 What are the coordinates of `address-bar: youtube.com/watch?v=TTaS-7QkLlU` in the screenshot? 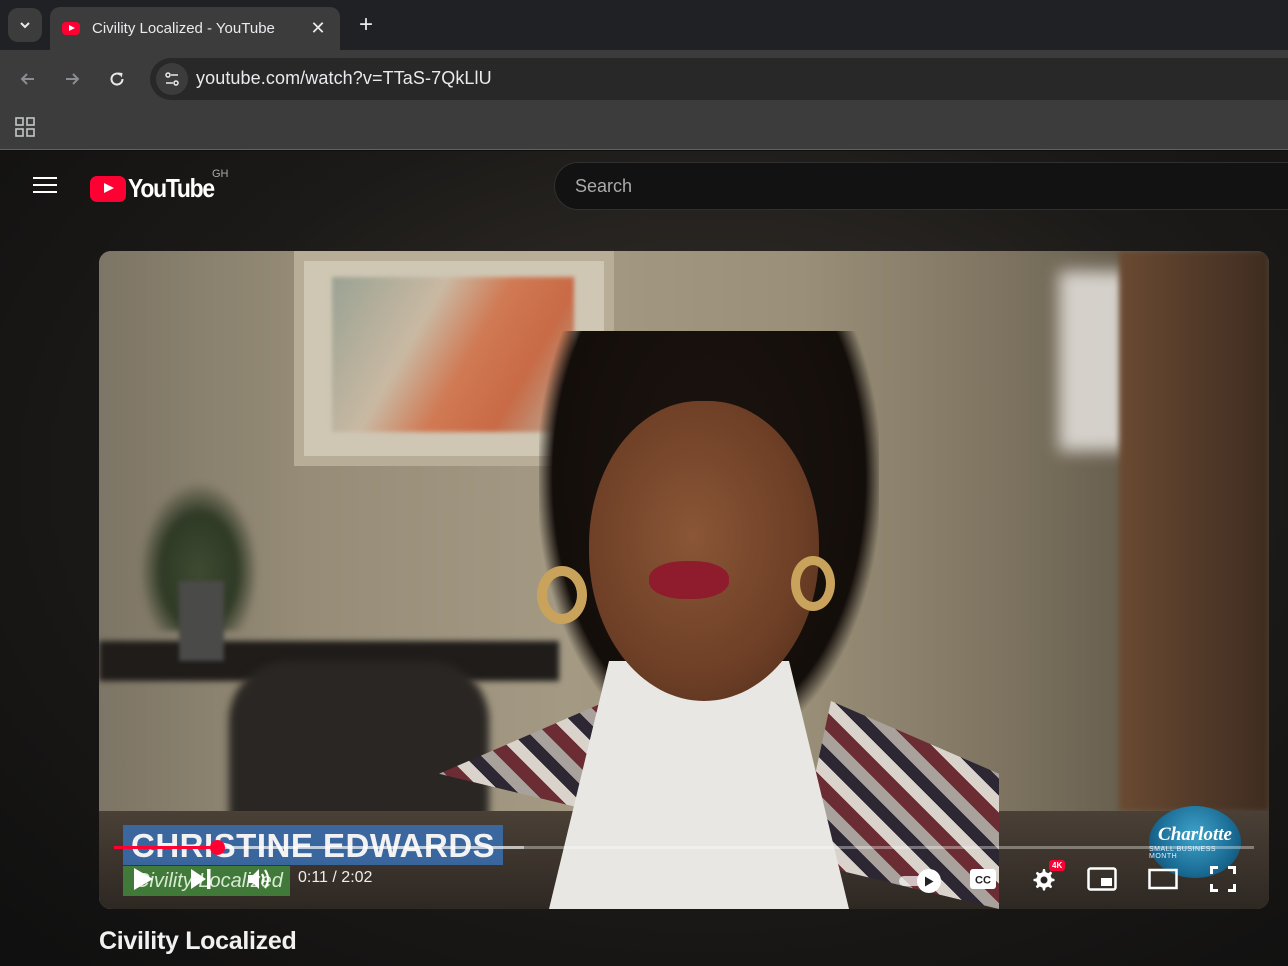 It's located at (719, 79).